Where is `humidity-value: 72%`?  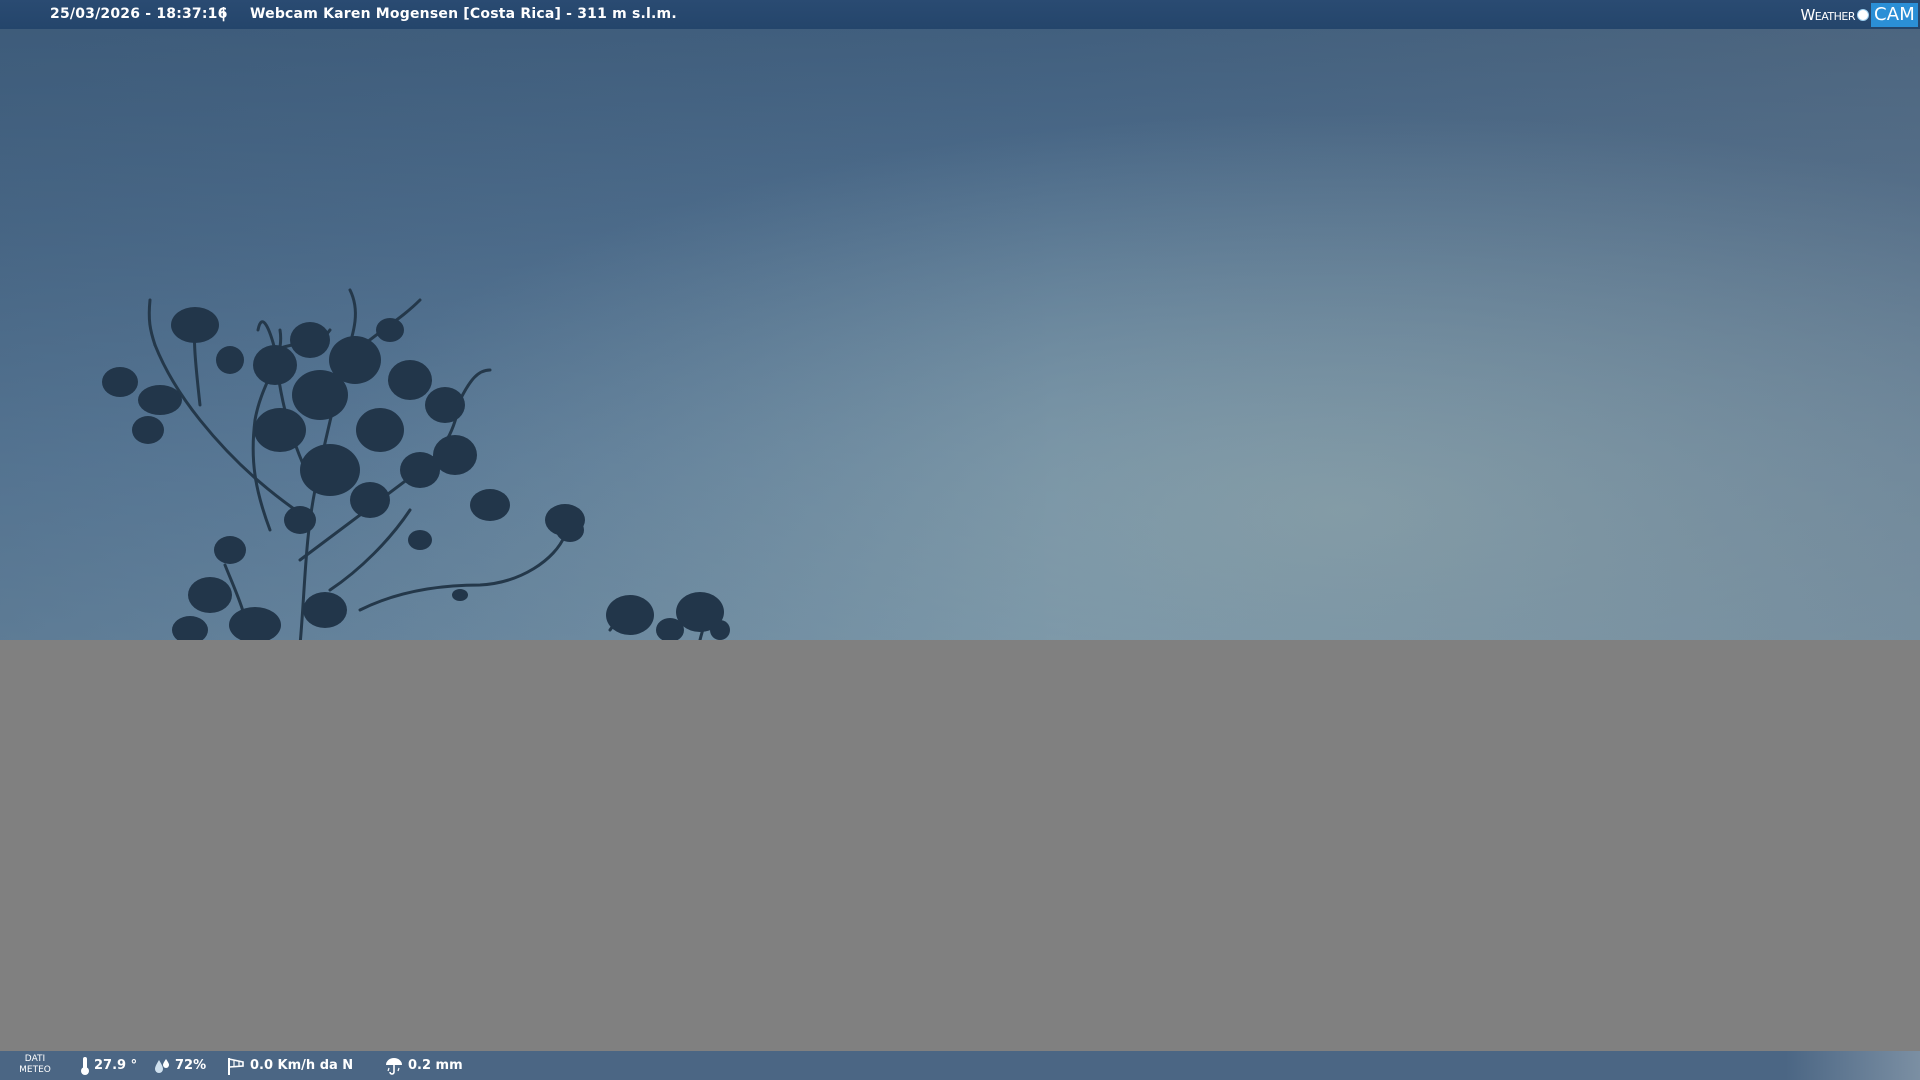 humidity-value: 72% is located at coordinates (191, 1065).